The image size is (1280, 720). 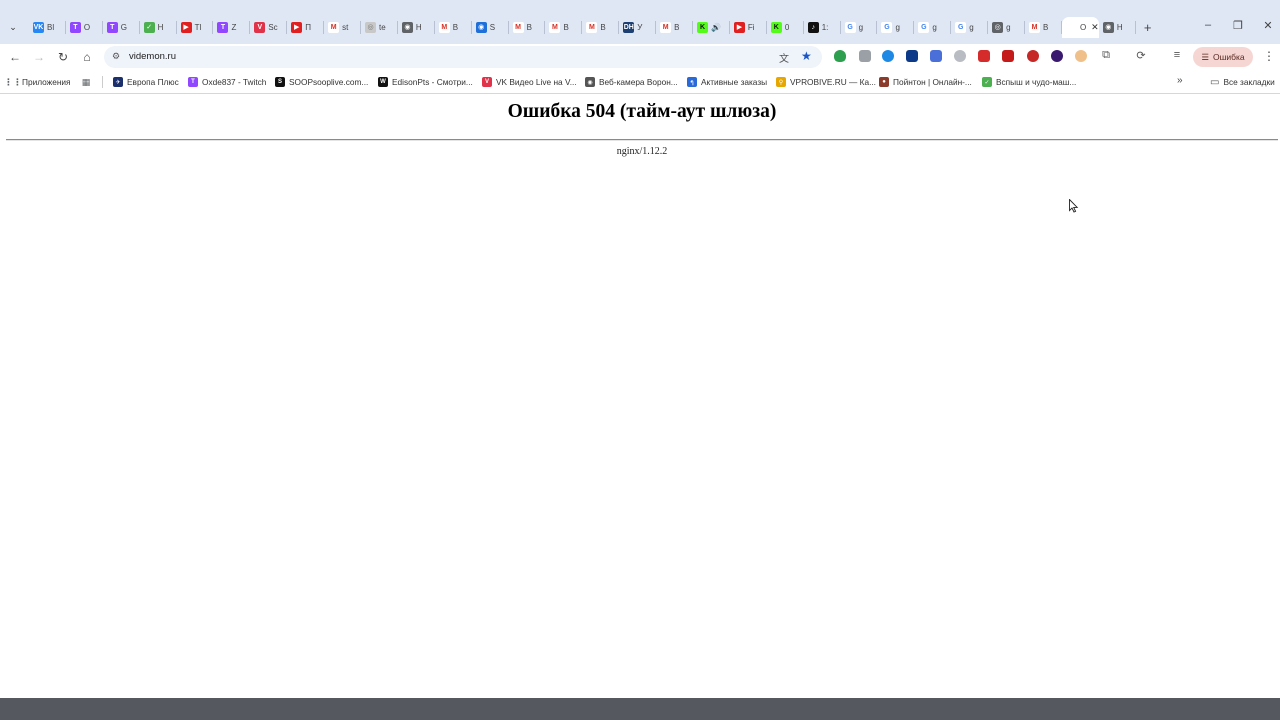 I want to click on home-button: ⌂, so click(x=87, y=57).